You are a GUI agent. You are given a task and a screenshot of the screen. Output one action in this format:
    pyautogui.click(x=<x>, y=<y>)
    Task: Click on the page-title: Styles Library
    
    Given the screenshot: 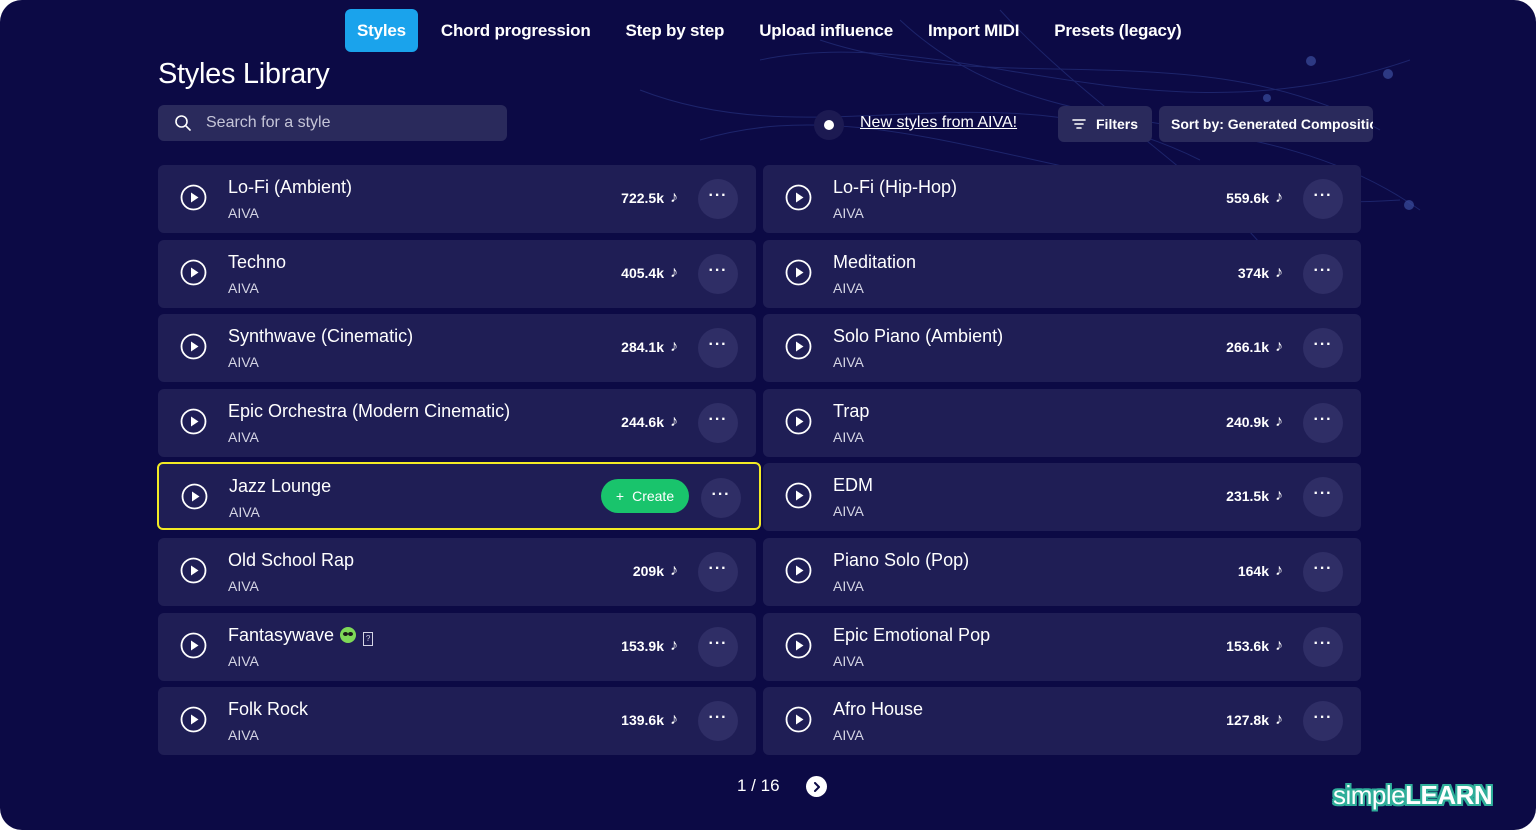 What is the action you would take?
    pyautogui.click(x=244, y=74)
    